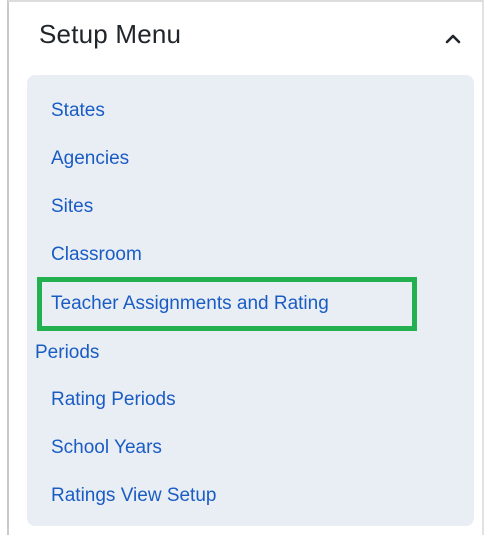 The image size is (484, 535). I want to click on chevron-up-icon, so click(453, 39).